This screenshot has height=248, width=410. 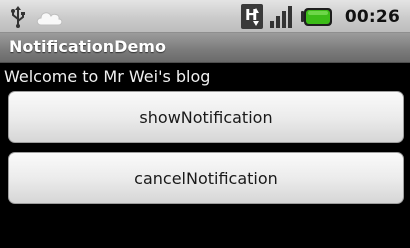 What do you see at coordinates (205, 48) in the screenshot?
I see `app-title-bar: NotificationDemo` at bounding box center [205, 48].